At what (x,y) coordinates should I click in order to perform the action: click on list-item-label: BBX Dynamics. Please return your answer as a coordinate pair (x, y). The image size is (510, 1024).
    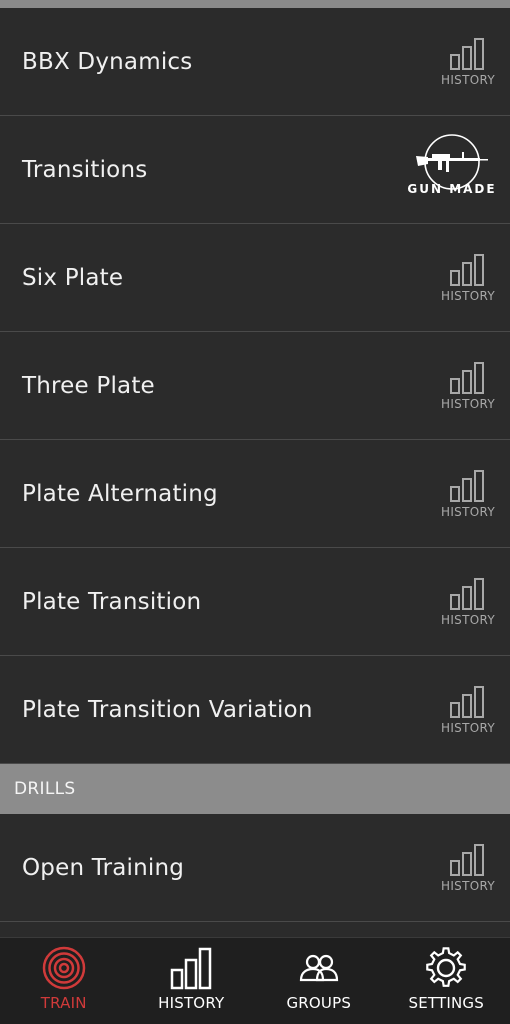
    Looking at the image, I should click on (107, 61).